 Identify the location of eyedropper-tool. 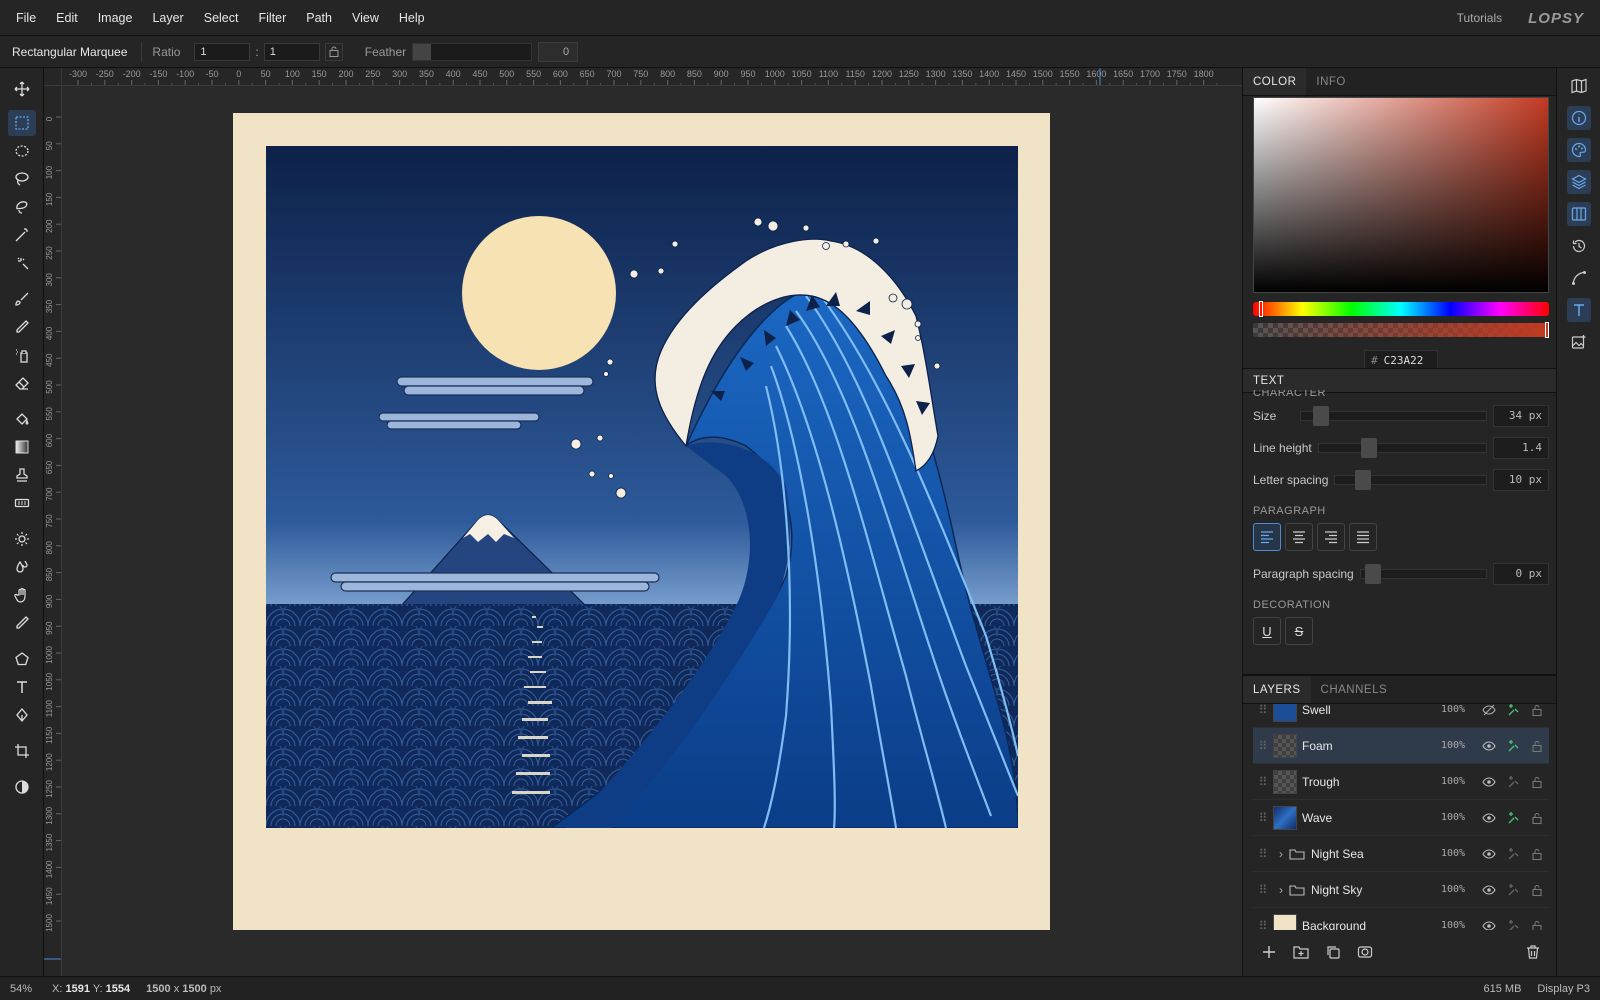
(22, 623).